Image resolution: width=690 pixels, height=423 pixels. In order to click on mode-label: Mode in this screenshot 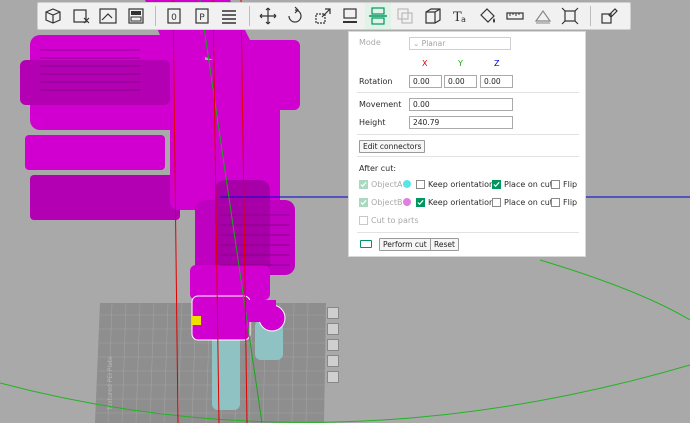, I will do `click(370, 42)`.